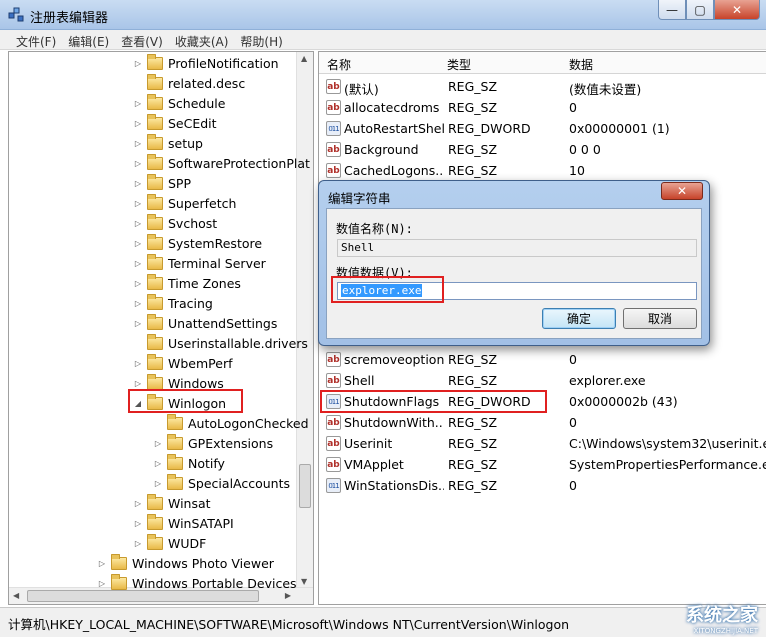  Describe the element at coordinates (187, 543) in the screenshot. I see `tree-item-label: WUDF` at that location.